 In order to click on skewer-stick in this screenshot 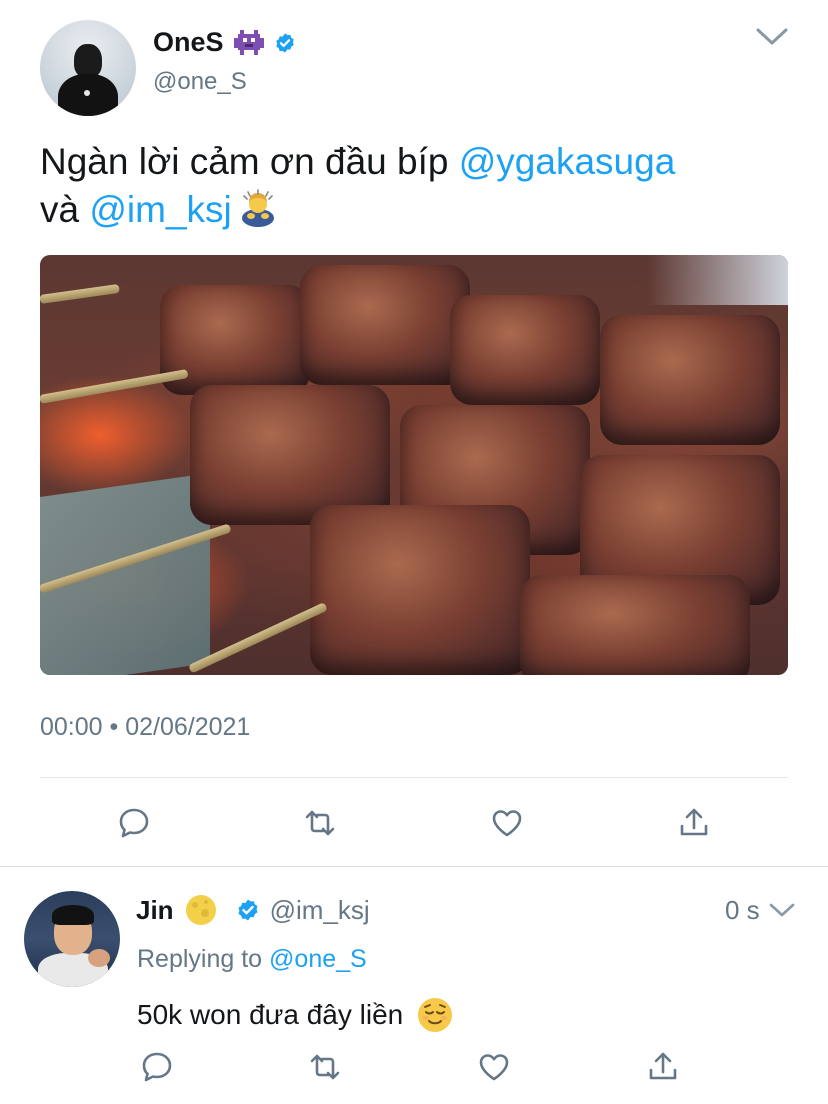, I will do `click(80, 293)`.